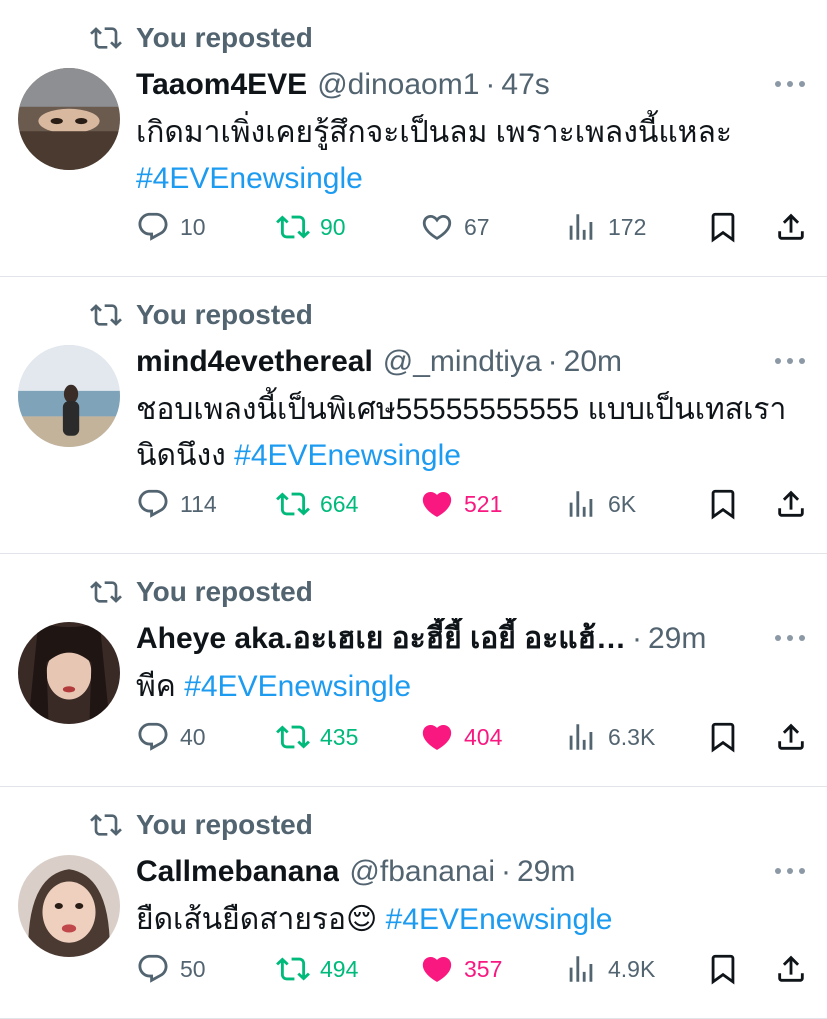 The height and width of the screenshot is (1019, 827). Describe the element at coordinates (455, 227) in the screenshot. I see `like-button: 67` at that location.